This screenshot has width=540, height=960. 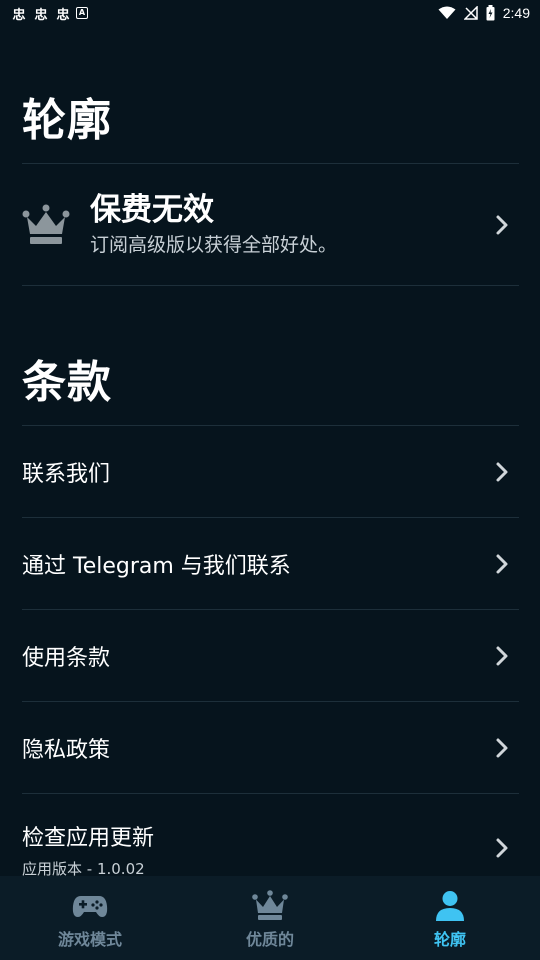 I want to click on nav-item-game-modes: 游戏模式, so click(x=90, y=918).